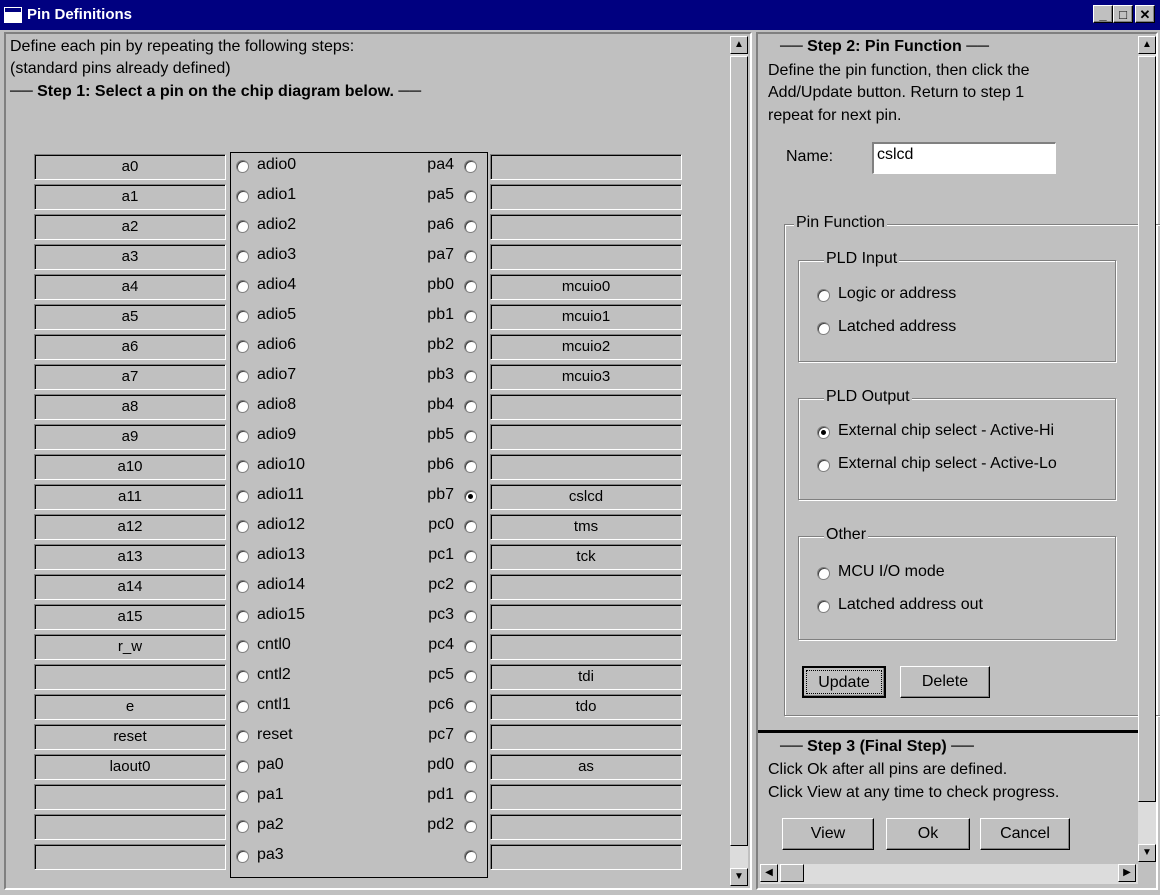  Describe the element at coordinates (277, 404) in the screenshot. I see `left-pin-label: adio8` at that location.